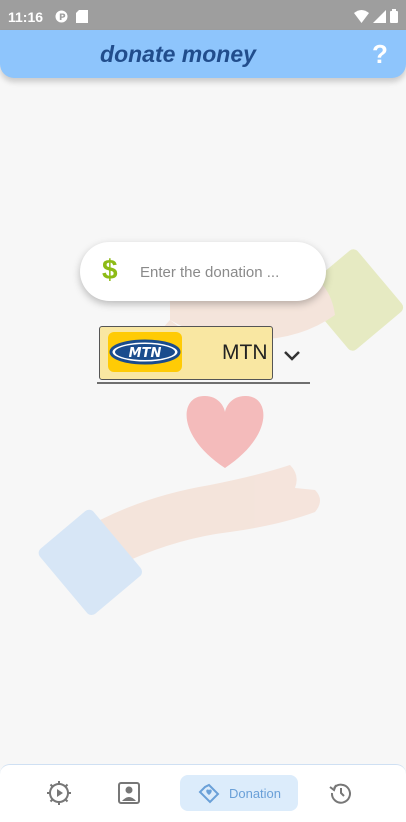 The image size is (406, 822). I want to click on nav-label-donation: Donation, so click(255, 793).